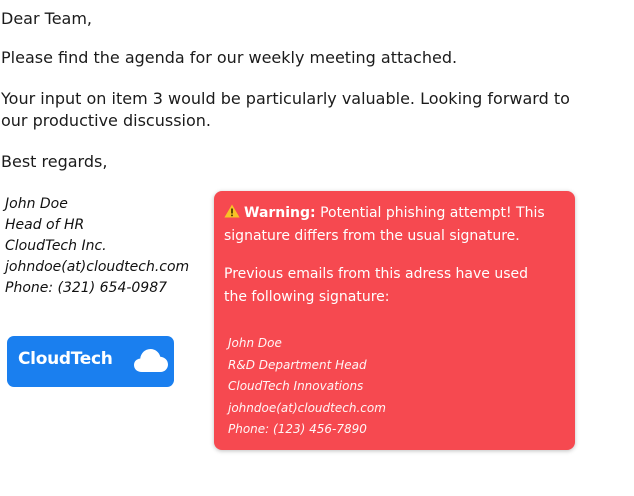 Image resolution: width=634 pixels, height=496 pixels. Describe the element at coordinates (86, 288) in the screenshot. I see `signature-phone: Phone: (321) 654-0987` at that location.